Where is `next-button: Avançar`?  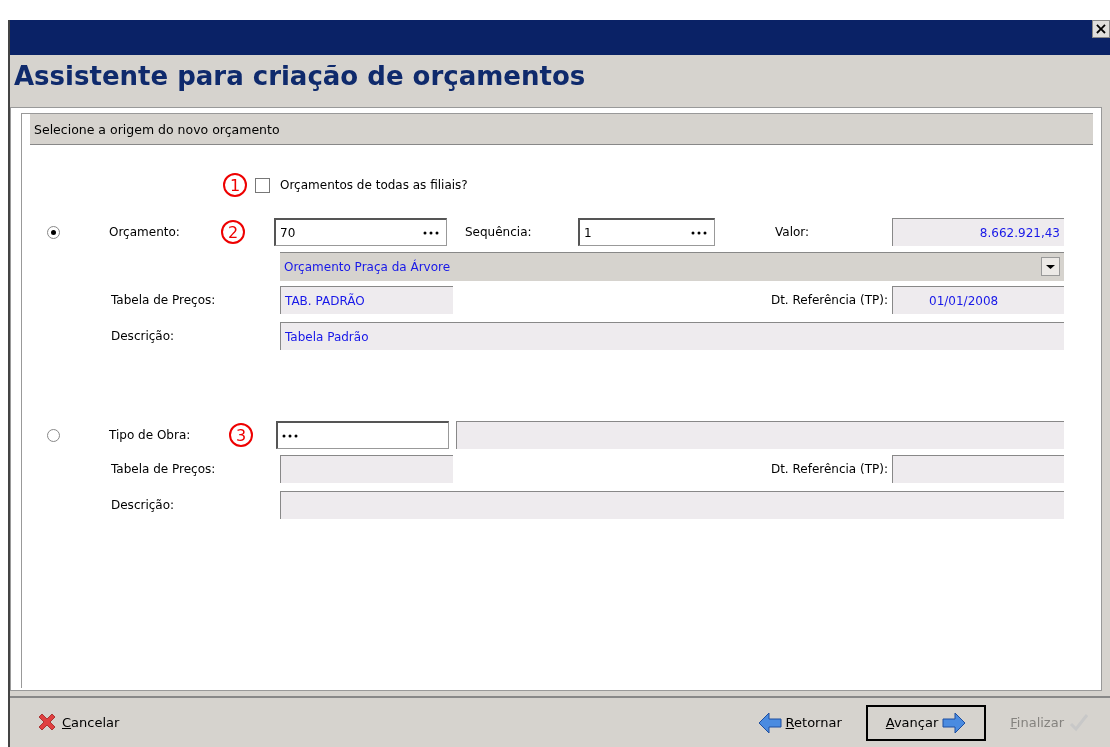 next-button: Avançar is located at coordinates (926, 722).